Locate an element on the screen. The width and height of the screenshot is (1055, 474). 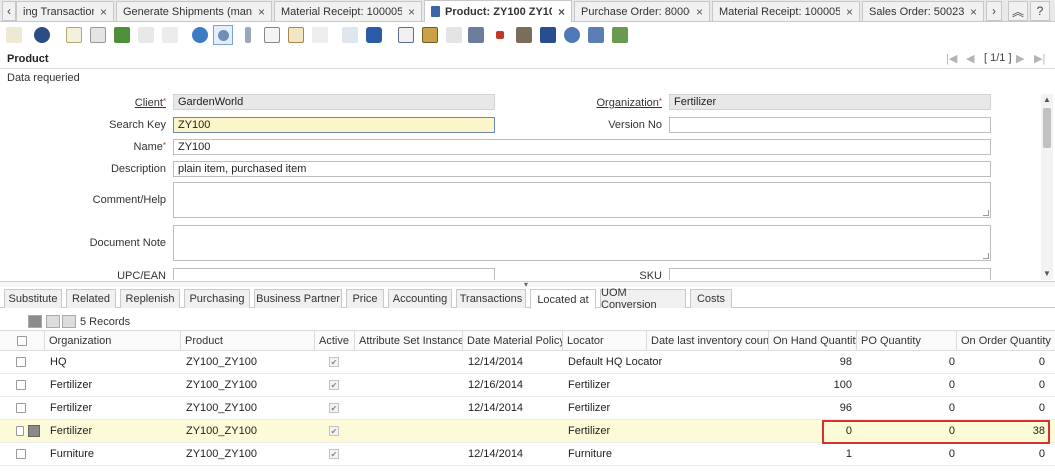
process-button is located at coordinates (572, 35).